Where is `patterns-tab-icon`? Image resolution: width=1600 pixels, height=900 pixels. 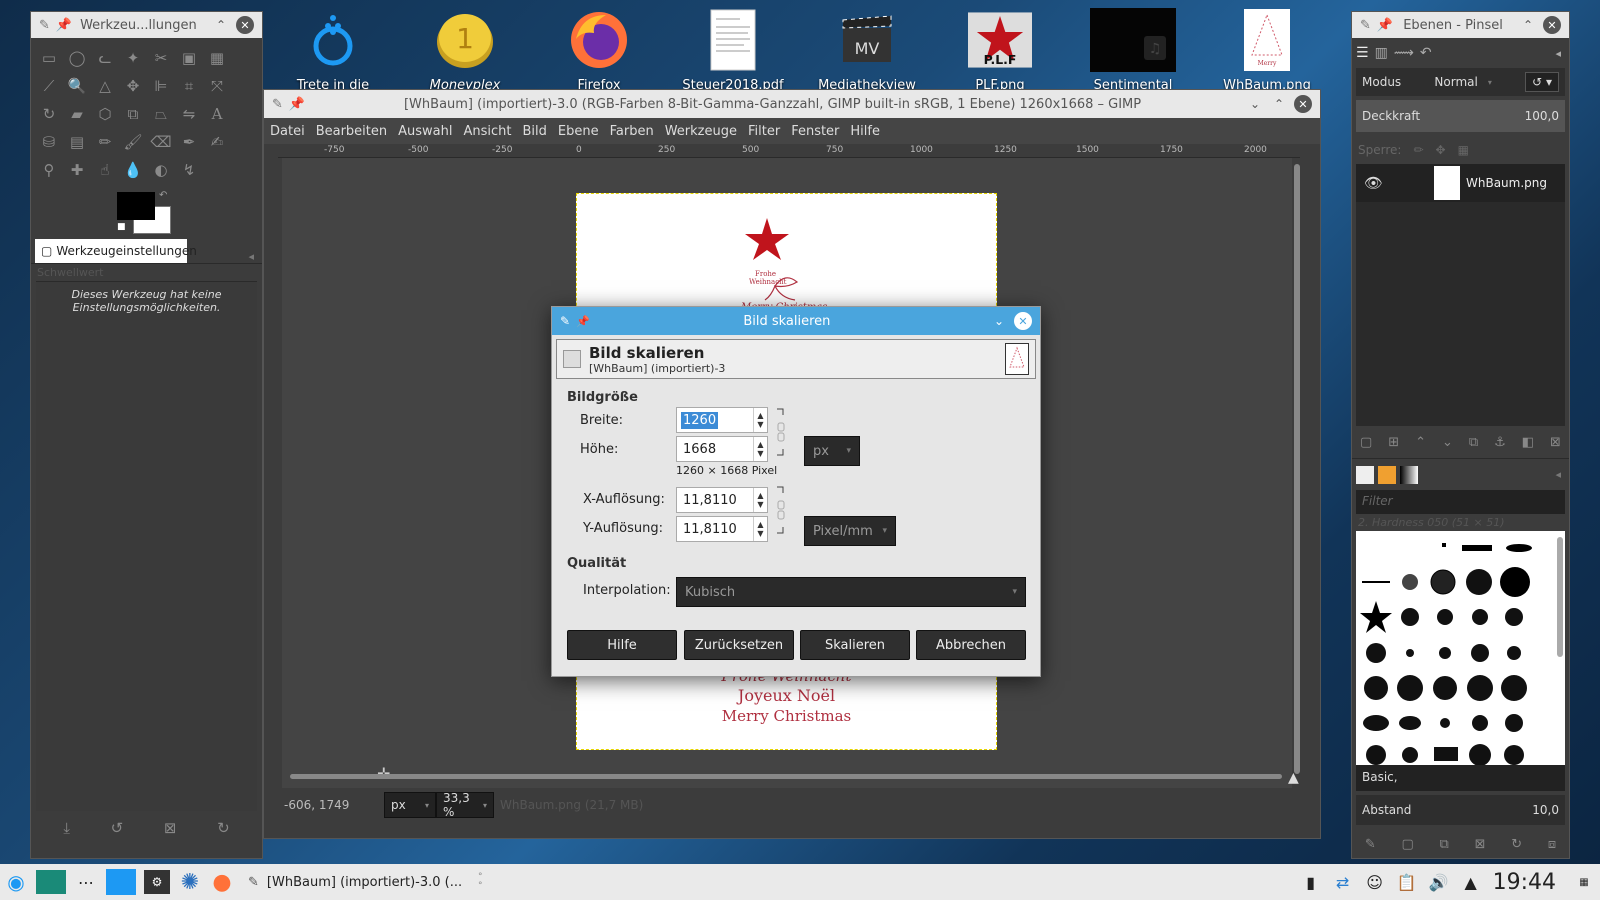
patterns-tab-icon is located at coordinates (1387, 474).